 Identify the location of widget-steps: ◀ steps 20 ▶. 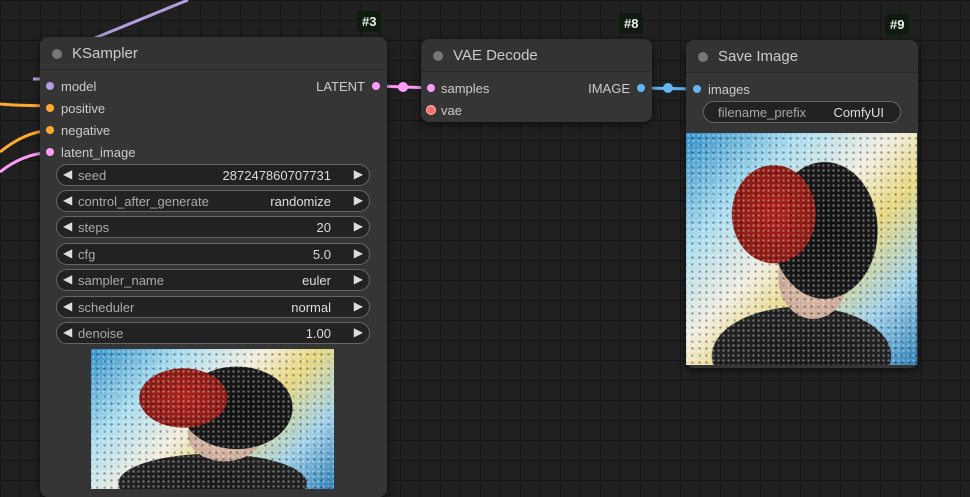
(213, 227).